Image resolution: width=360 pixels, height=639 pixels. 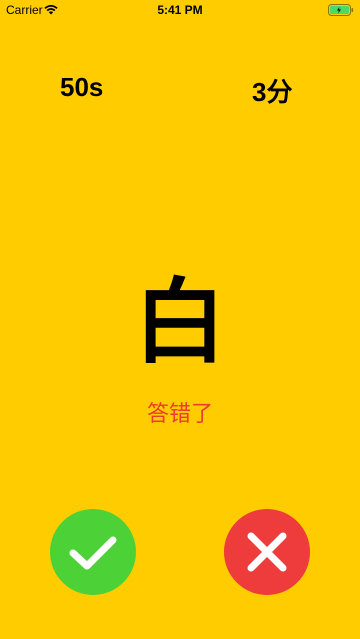 I want to click on cross-icon, so click(x=267, y=552).